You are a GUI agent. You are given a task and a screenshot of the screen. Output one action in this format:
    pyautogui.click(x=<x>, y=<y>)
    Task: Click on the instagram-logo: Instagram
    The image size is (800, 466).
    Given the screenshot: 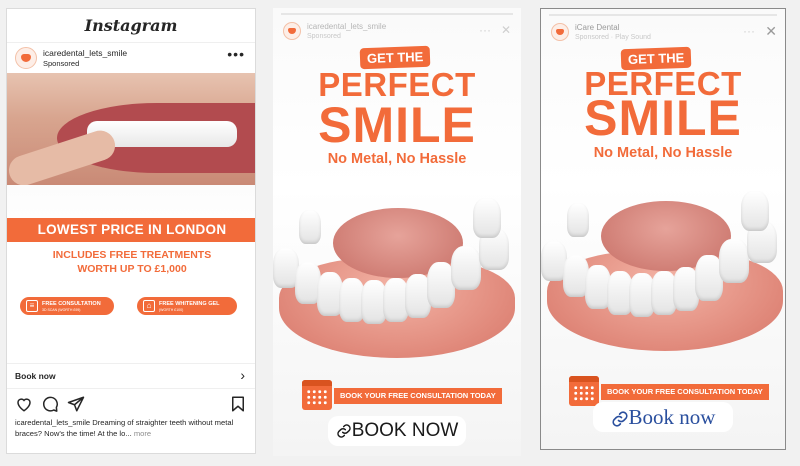 What is the action you would take?
    pyautogui.click(x=131, y=26)
    